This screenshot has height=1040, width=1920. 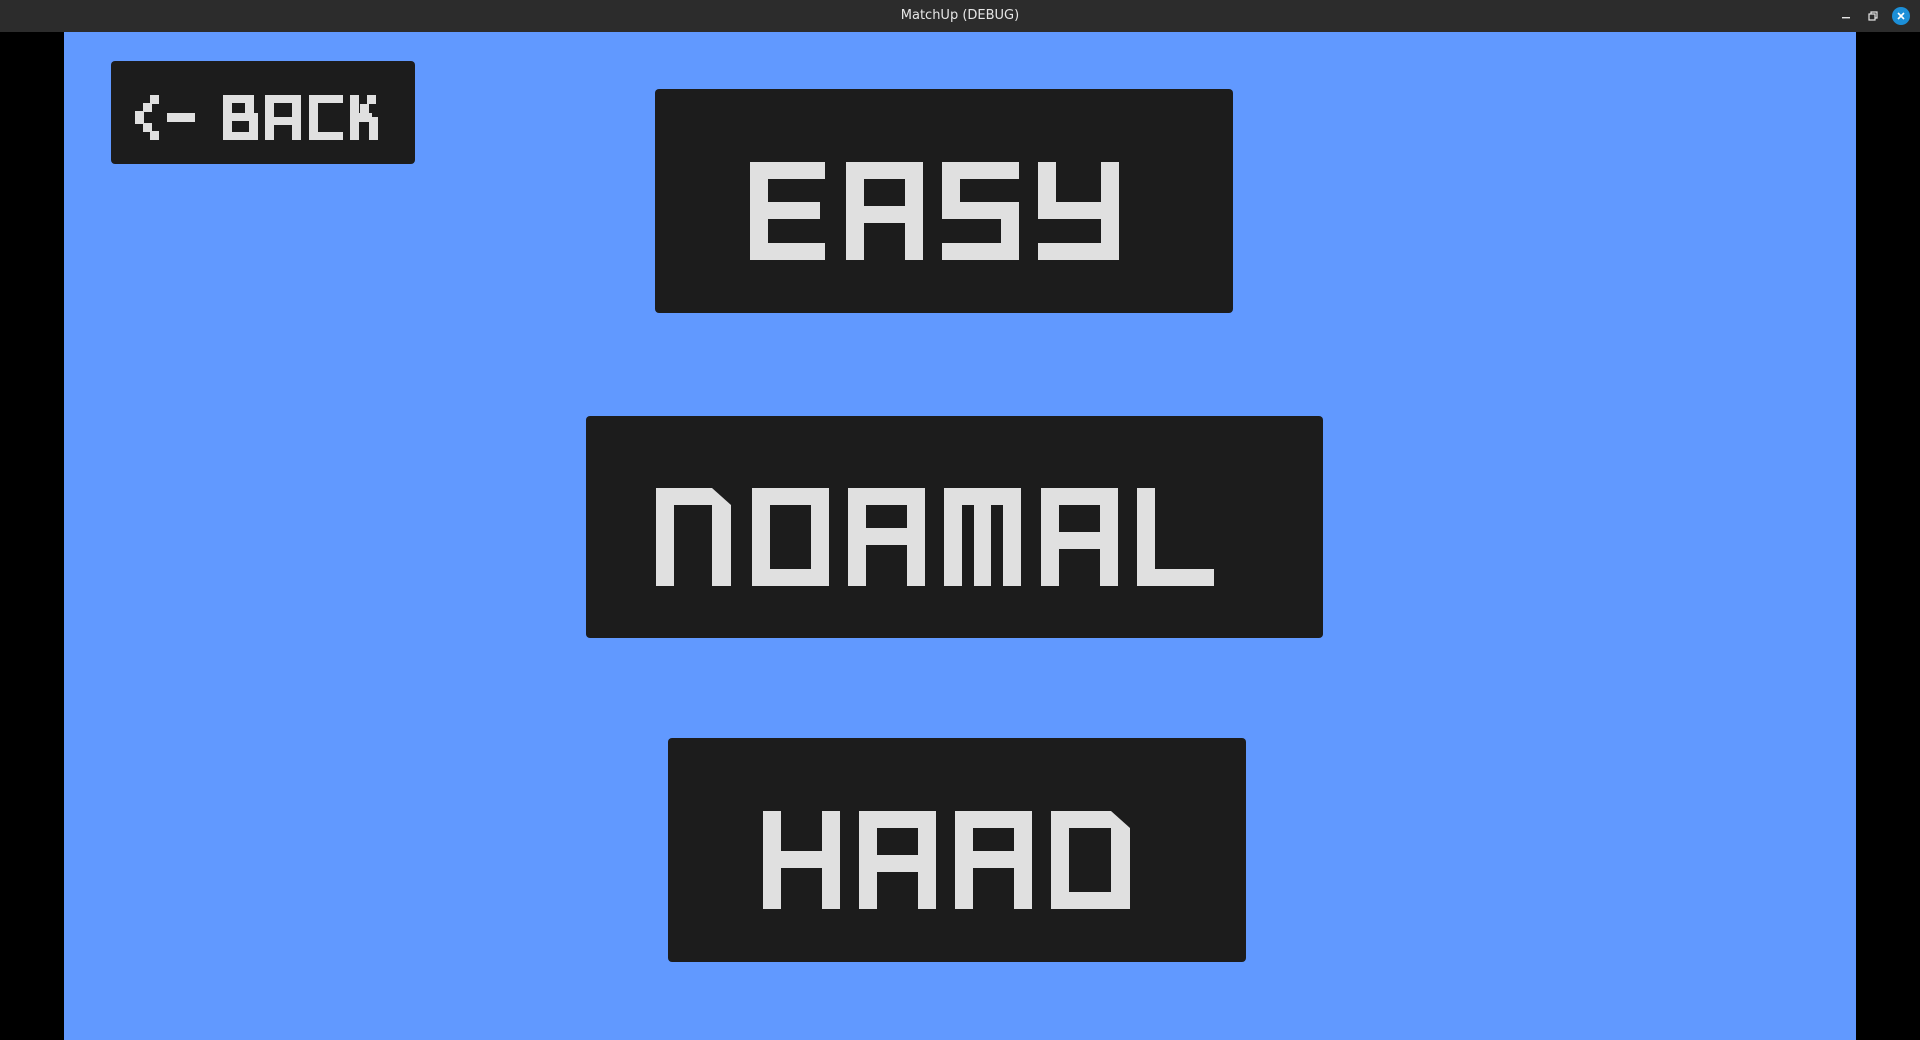 I want to click on normal-label-glyphs, so click(x=935, y=537).